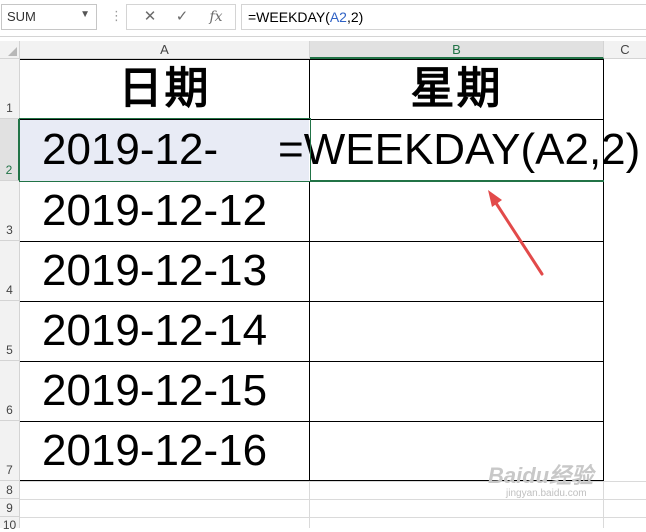 This screenshot has height=532, width=646. Describe the element at coordinates (516, 233) in the screenshot. I see `red-arrow-icon` at that location.